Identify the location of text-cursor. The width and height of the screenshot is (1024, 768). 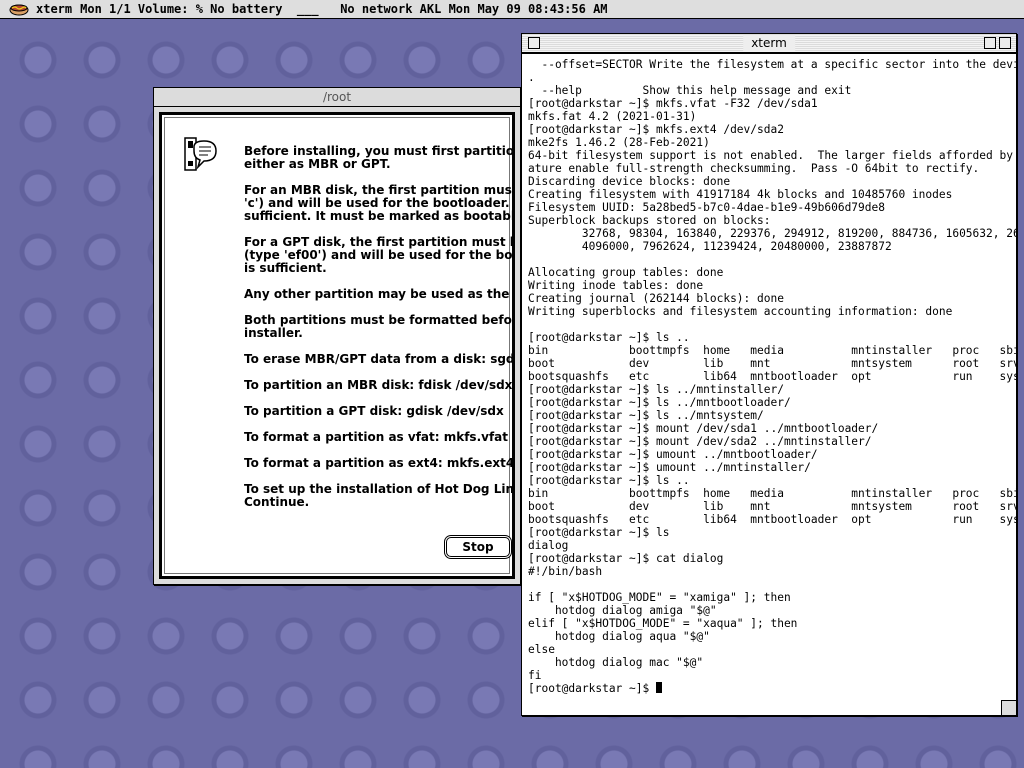
(658, 687).